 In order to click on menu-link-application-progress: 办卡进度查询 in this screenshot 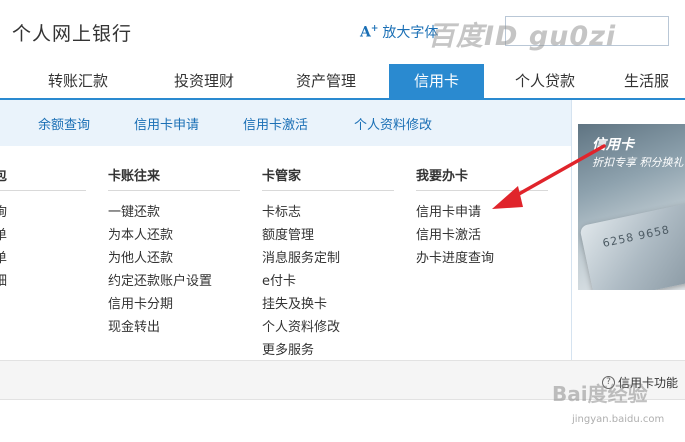, I will do `click(455, 256)`.